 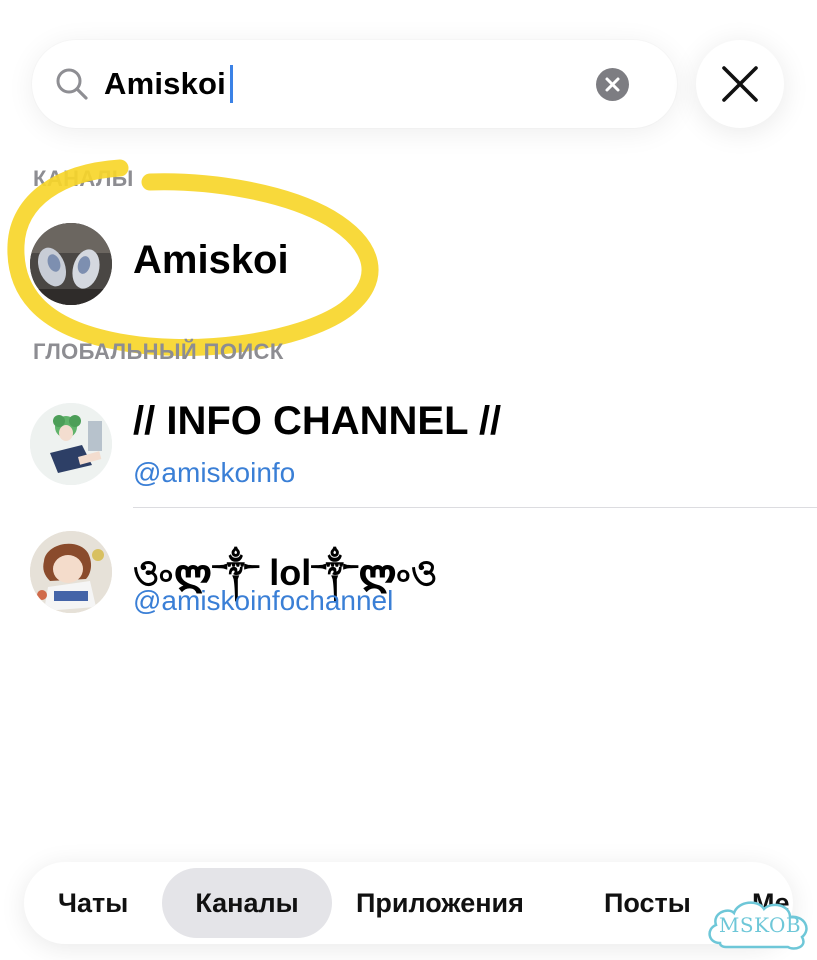 I want to click on search-input: Amiskoi, so click(x=168, y=84).